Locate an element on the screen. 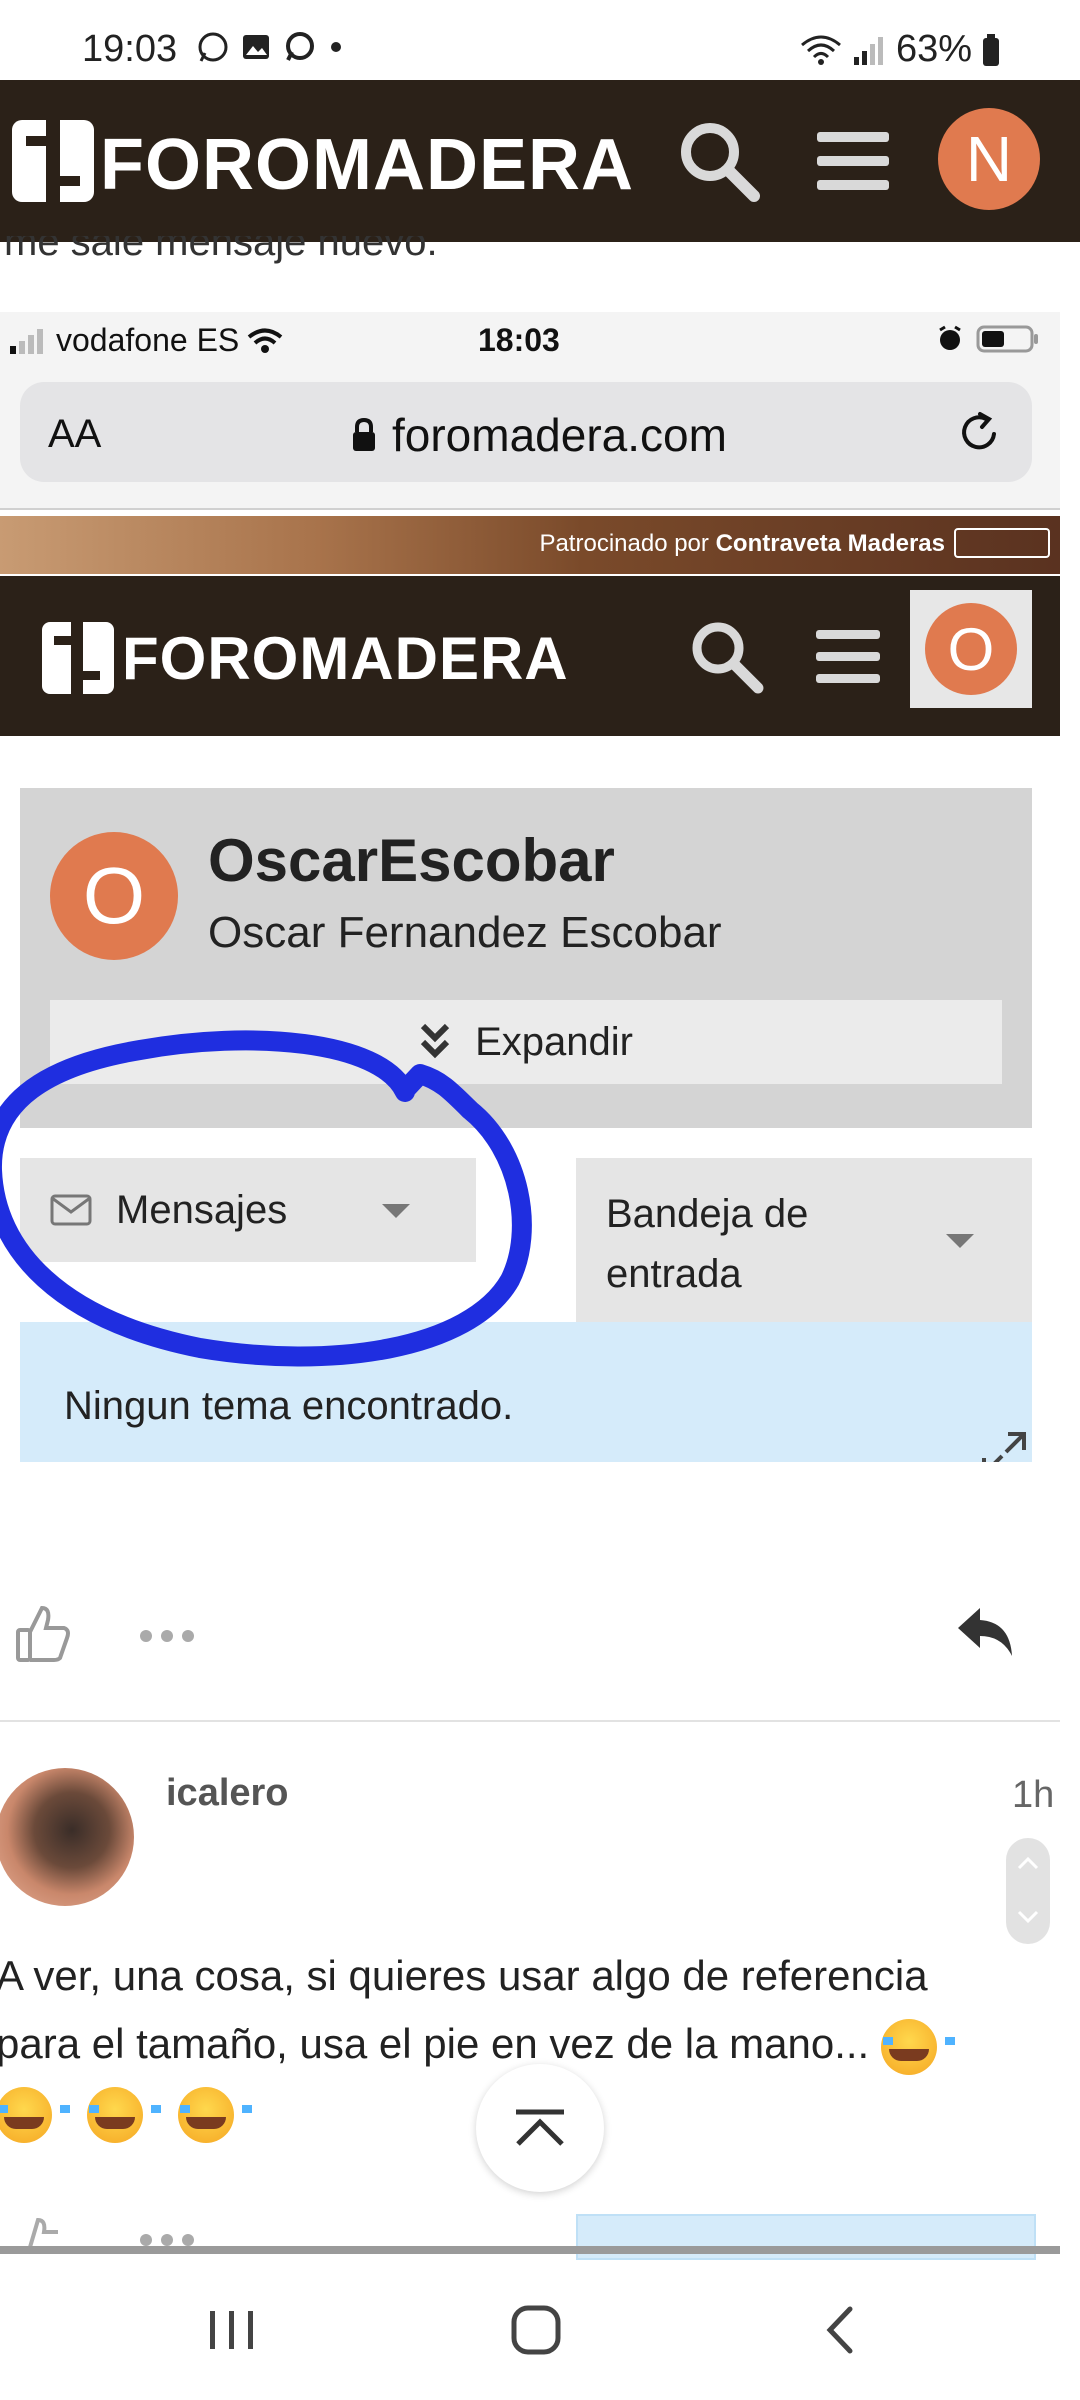 This screenshot has width=1080, height=2400. status-bar: 19:03 63% is located at coordinates (540, 40).